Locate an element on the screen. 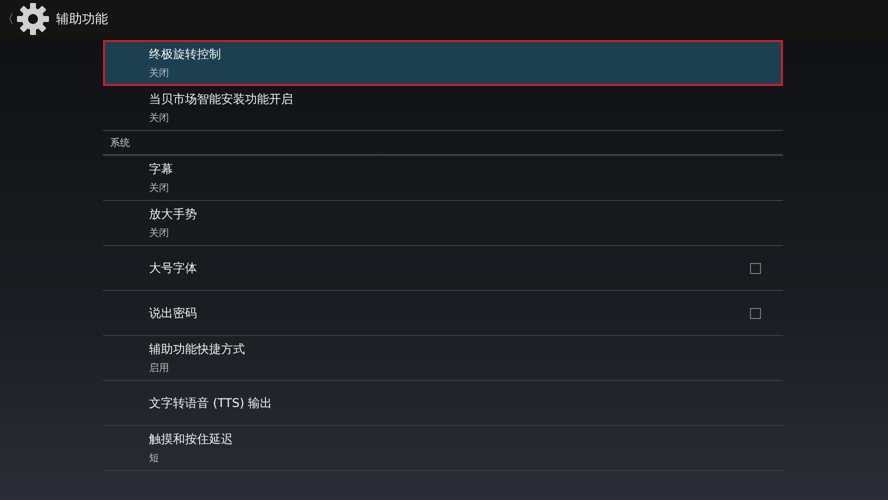  settings-item: 文字转语音 (TTS) 输出 is located at coordinates (443, 403).